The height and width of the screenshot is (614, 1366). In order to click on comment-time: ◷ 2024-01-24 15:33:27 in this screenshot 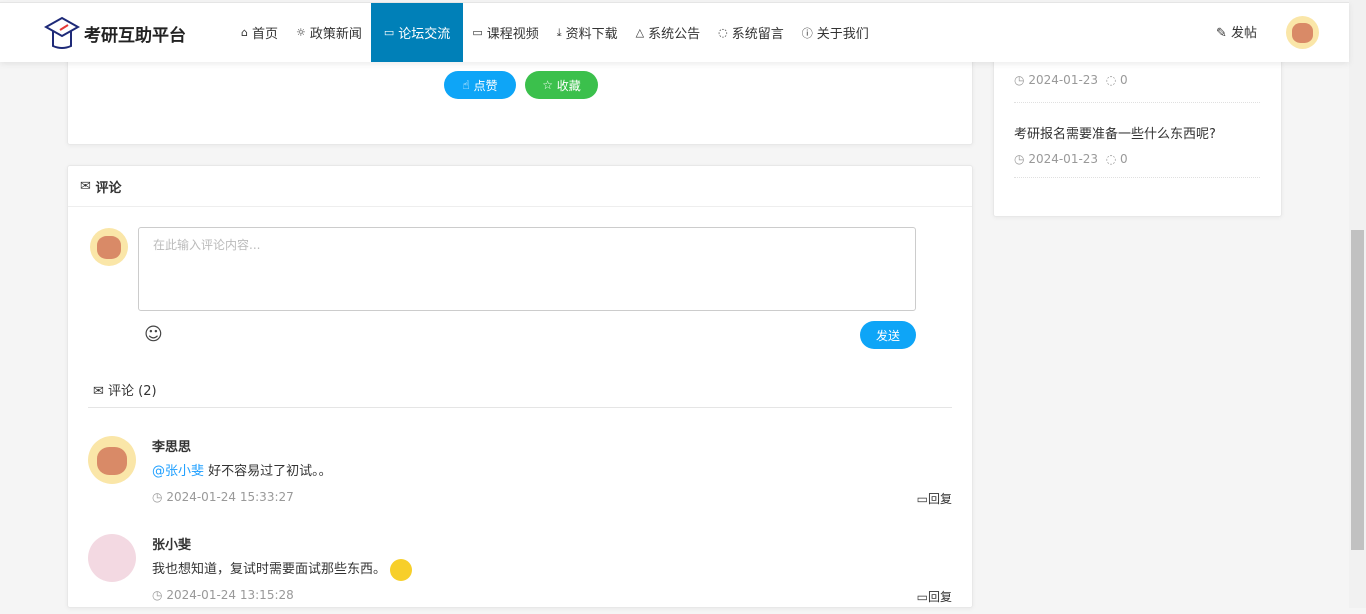, I will do `click(302, 497)`.